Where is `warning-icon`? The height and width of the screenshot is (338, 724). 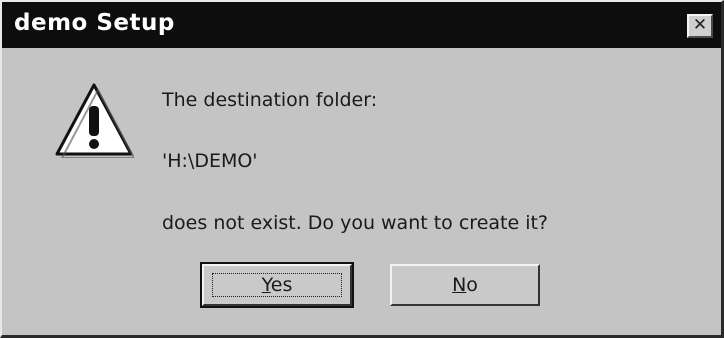 warning-icon is located at coordinates (94, 120).